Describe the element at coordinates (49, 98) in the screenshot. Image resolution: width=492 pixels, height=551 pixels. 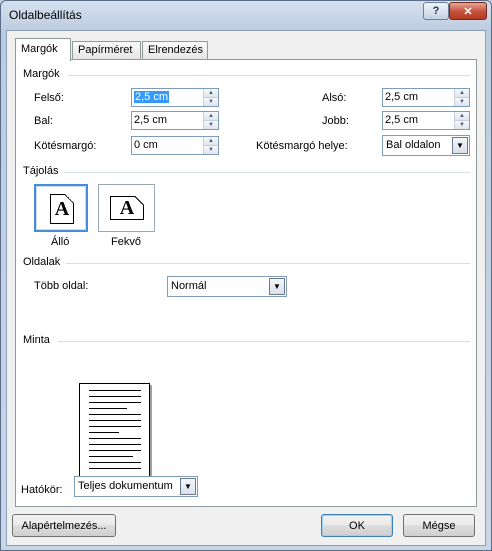
I see `top-margin-label: Felső:` at that location.